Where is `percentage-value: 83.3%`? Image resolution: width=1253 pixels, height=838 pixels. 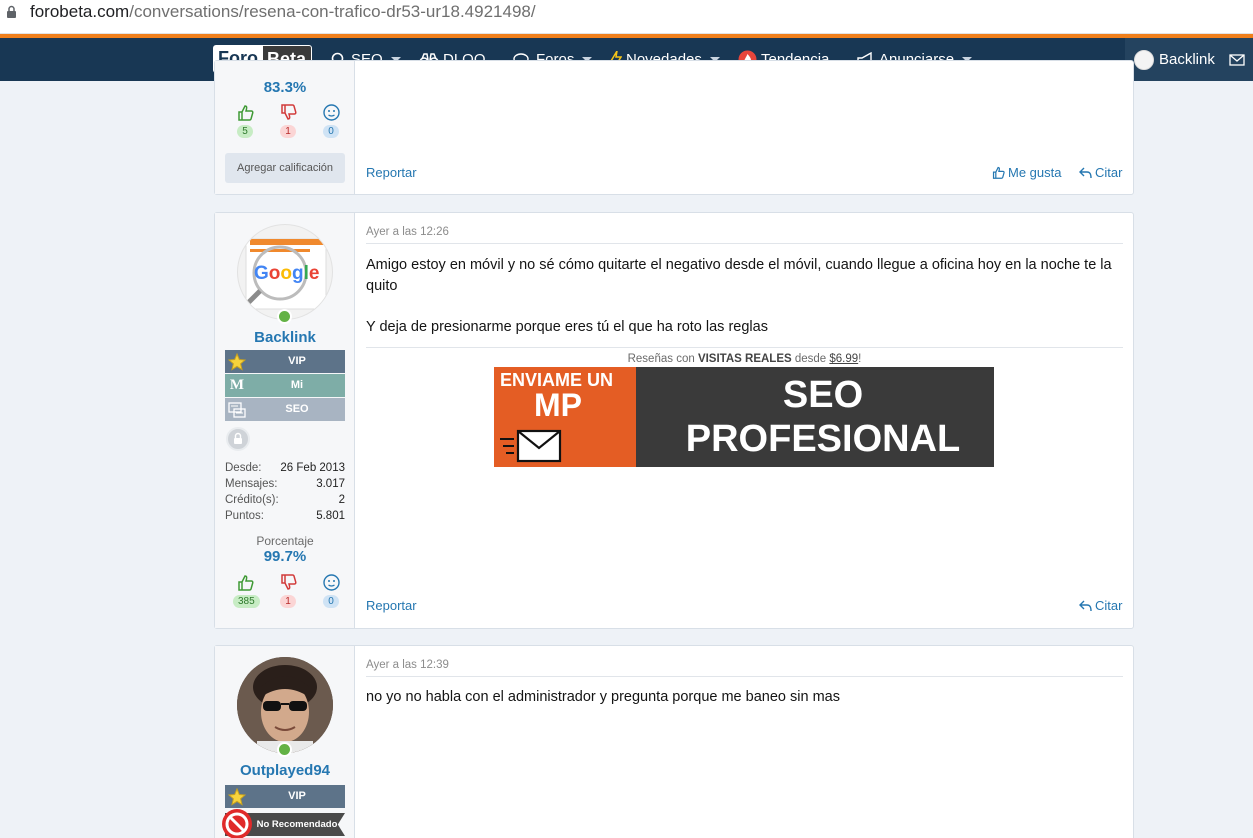
percentage-value: 83.3% is located at coordinates (285, 87).